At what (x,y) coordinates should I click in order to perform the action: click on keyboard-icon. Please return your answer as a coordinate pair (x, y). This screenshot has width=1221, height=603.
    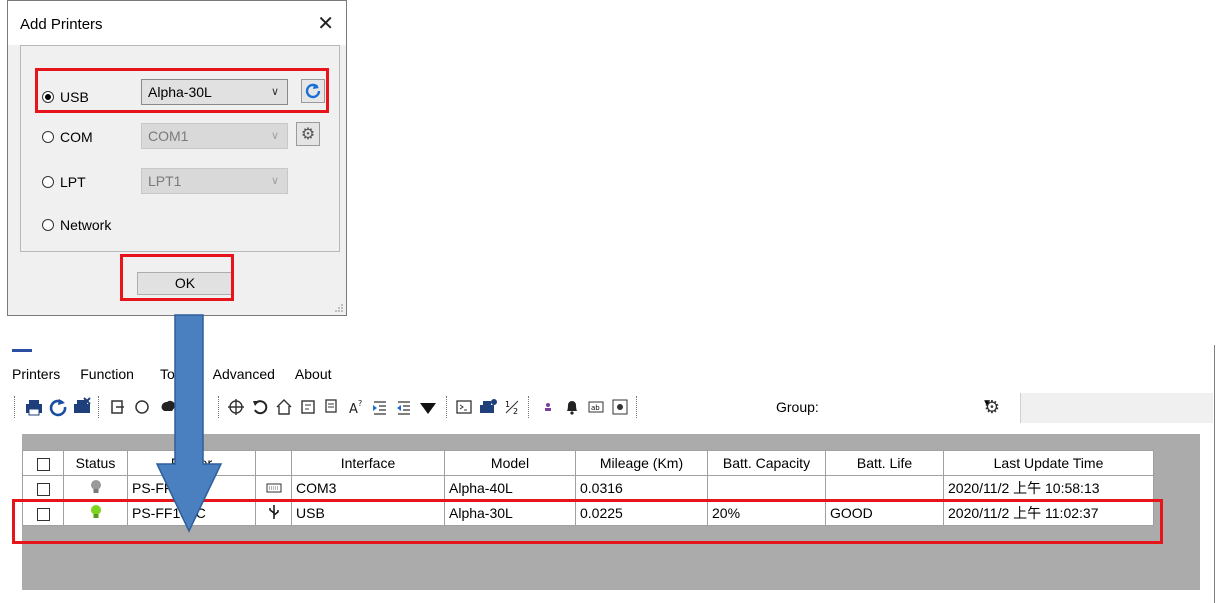
    Looking at the image, I should click on (273, 488).